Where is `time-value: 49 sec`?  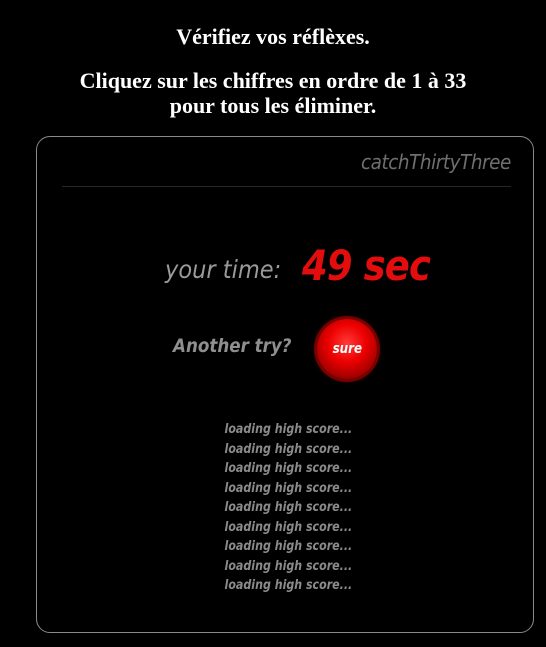
time-value: 49 sec is located at coordinates (366, 265).